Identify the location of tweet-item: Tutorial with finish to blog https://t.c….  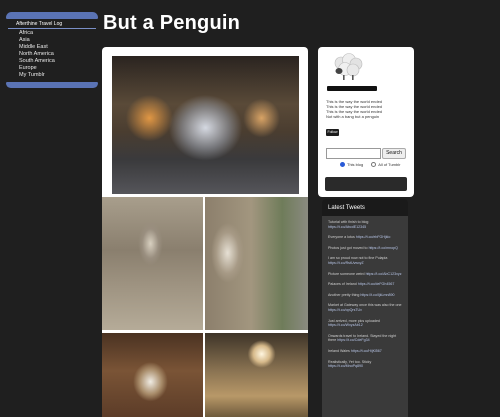
(365, 224).